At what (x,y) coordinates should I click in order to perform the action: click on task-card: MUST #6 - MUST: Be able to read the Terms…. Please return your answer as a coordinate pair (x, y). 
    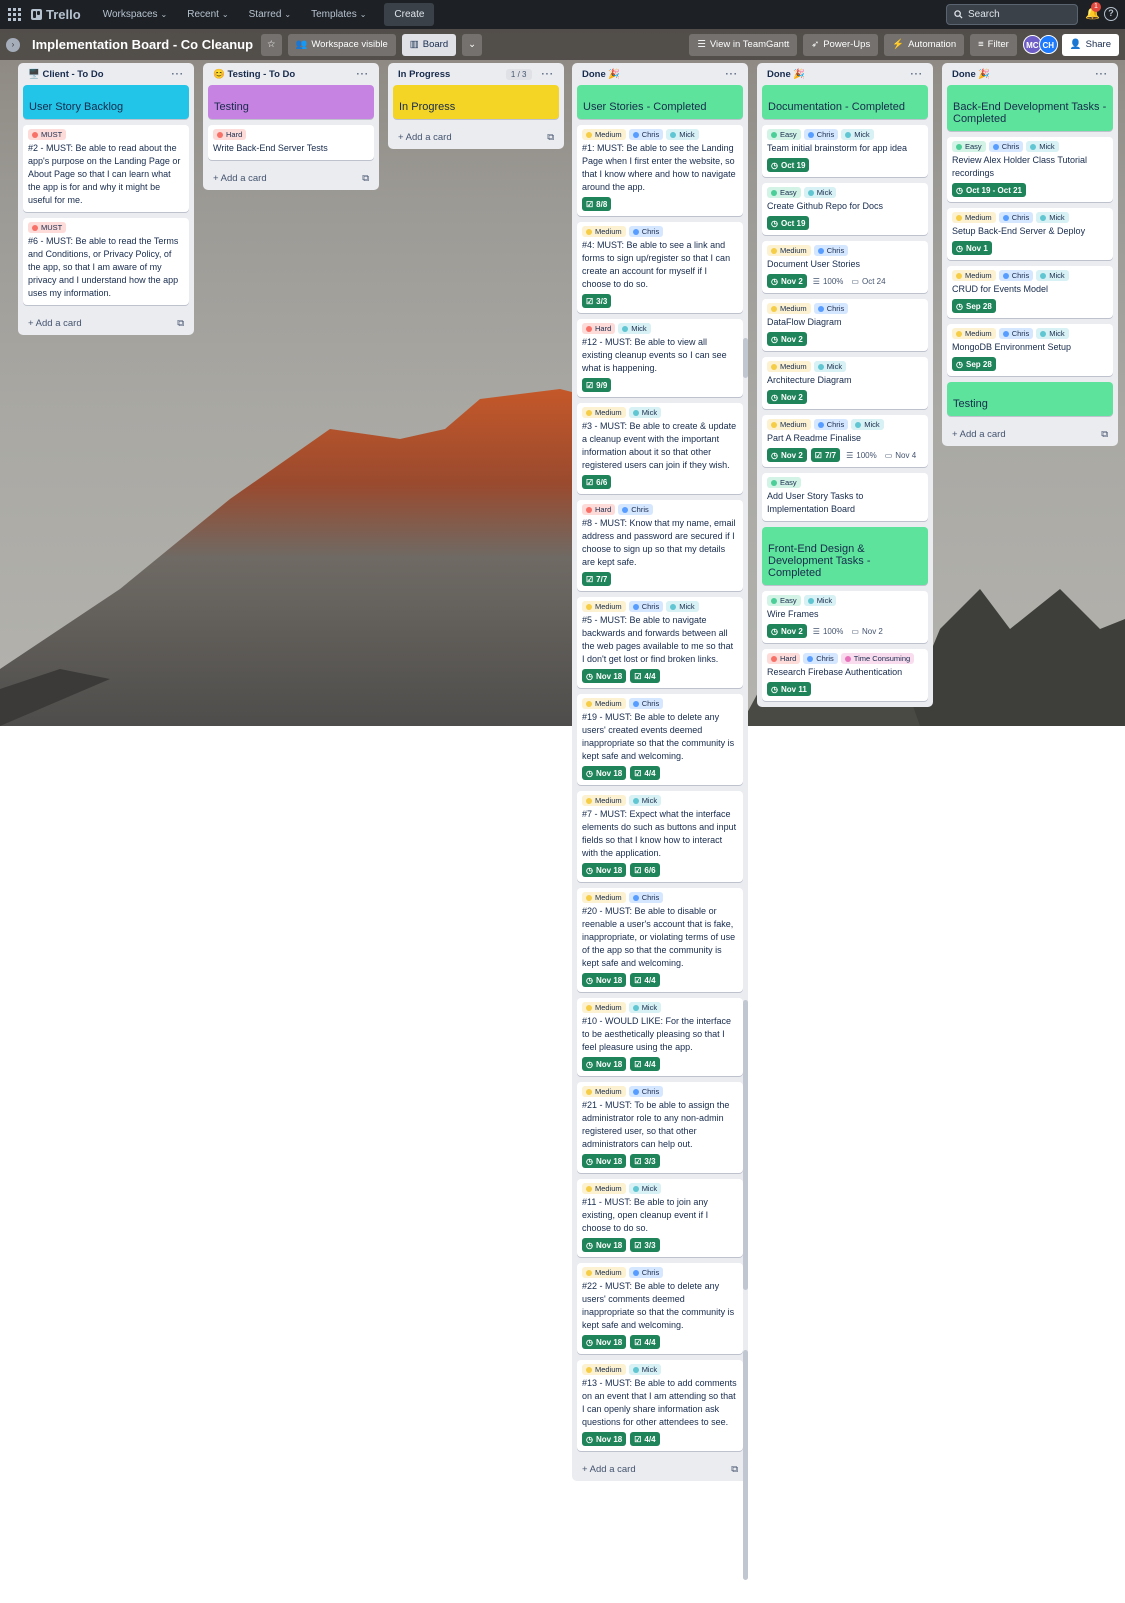
    Looking at the image, I should click on (106, 261).